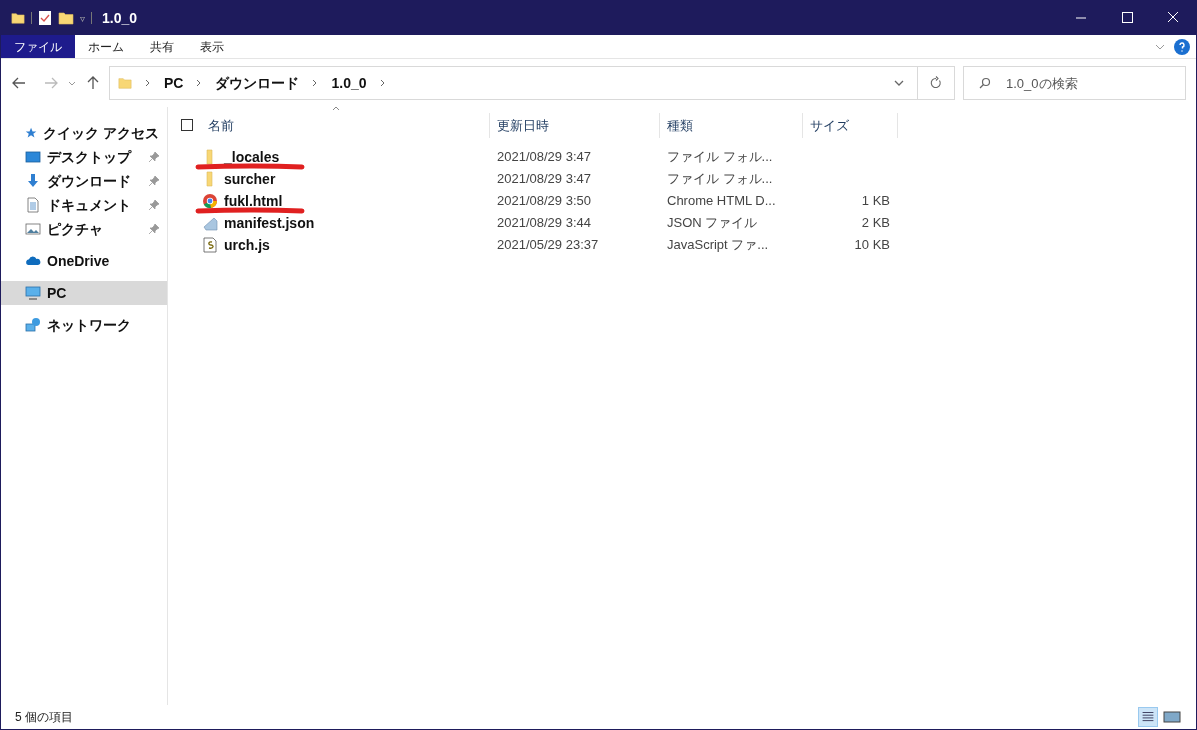 Image resolution: width=1197 pixels, height=730 pixels. What do you see at coordinates (875, 201) in the screenshot?
I see `size-cell-text: 1 KB` at bounding box center [875, 201].